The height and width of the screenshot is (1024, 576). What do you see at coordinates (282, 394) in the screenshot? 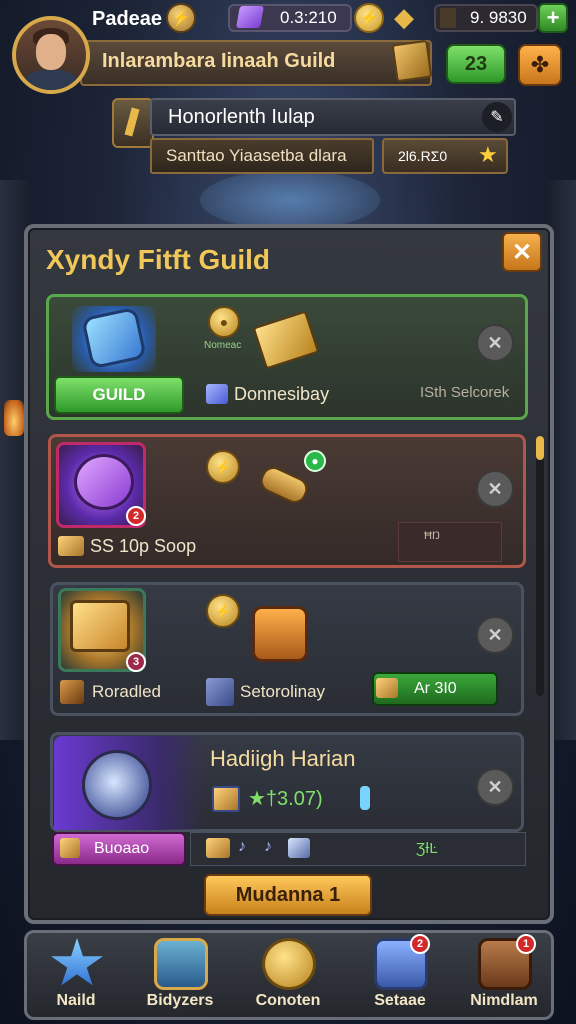
I see `card1-sub-label: Donnesibay` at bounding box center [282, 394].